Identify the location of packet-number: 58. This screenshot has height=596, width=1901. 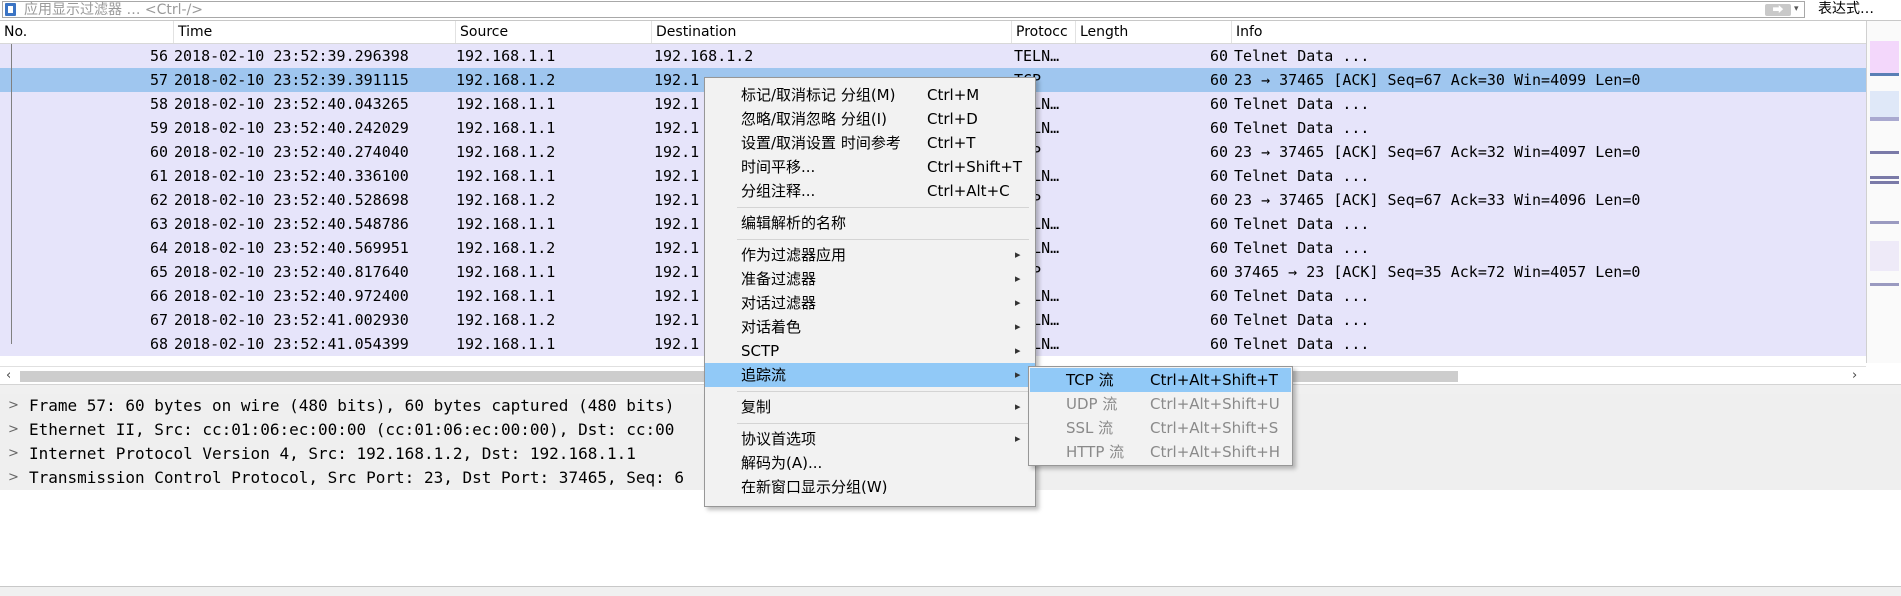
(158, 104).